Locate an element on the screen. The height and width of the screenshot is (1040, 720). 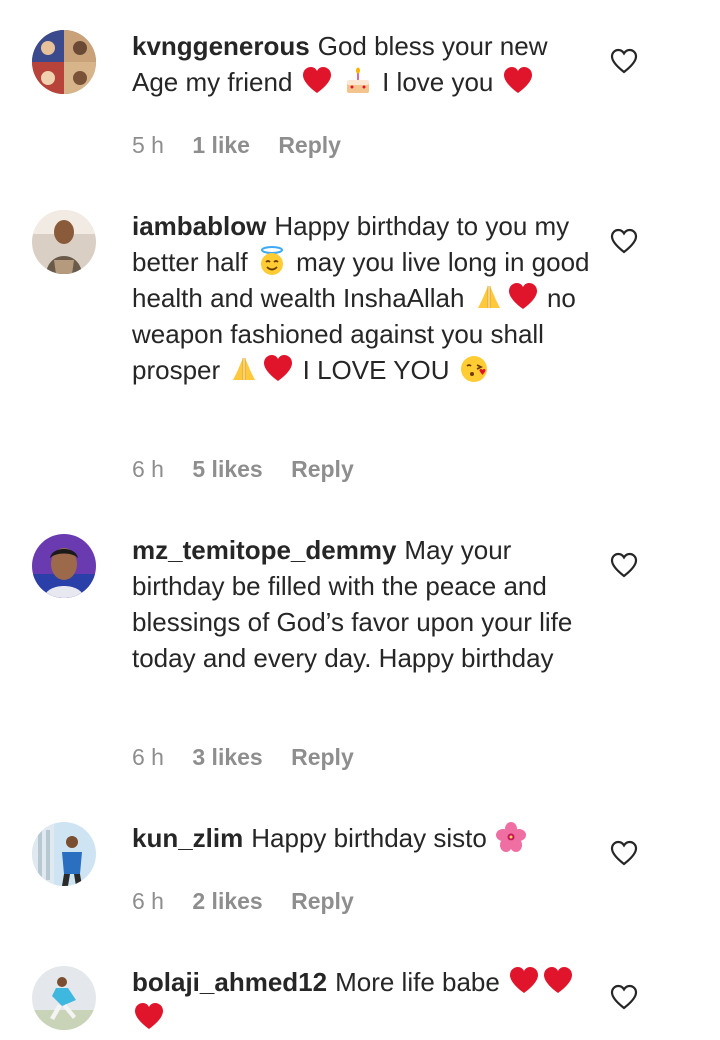
hibiscus-emoji-icon is located at coordinates (511, 837).